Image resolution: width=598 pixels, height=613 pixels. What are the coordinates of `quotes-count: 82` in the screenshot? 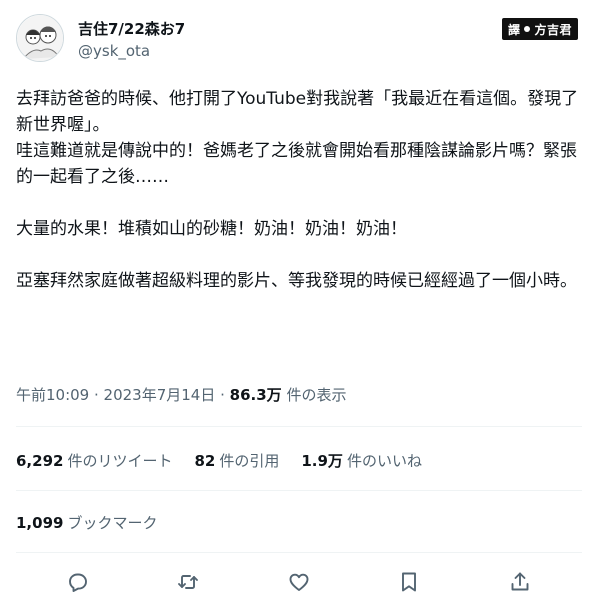 It's located at (205, 461).